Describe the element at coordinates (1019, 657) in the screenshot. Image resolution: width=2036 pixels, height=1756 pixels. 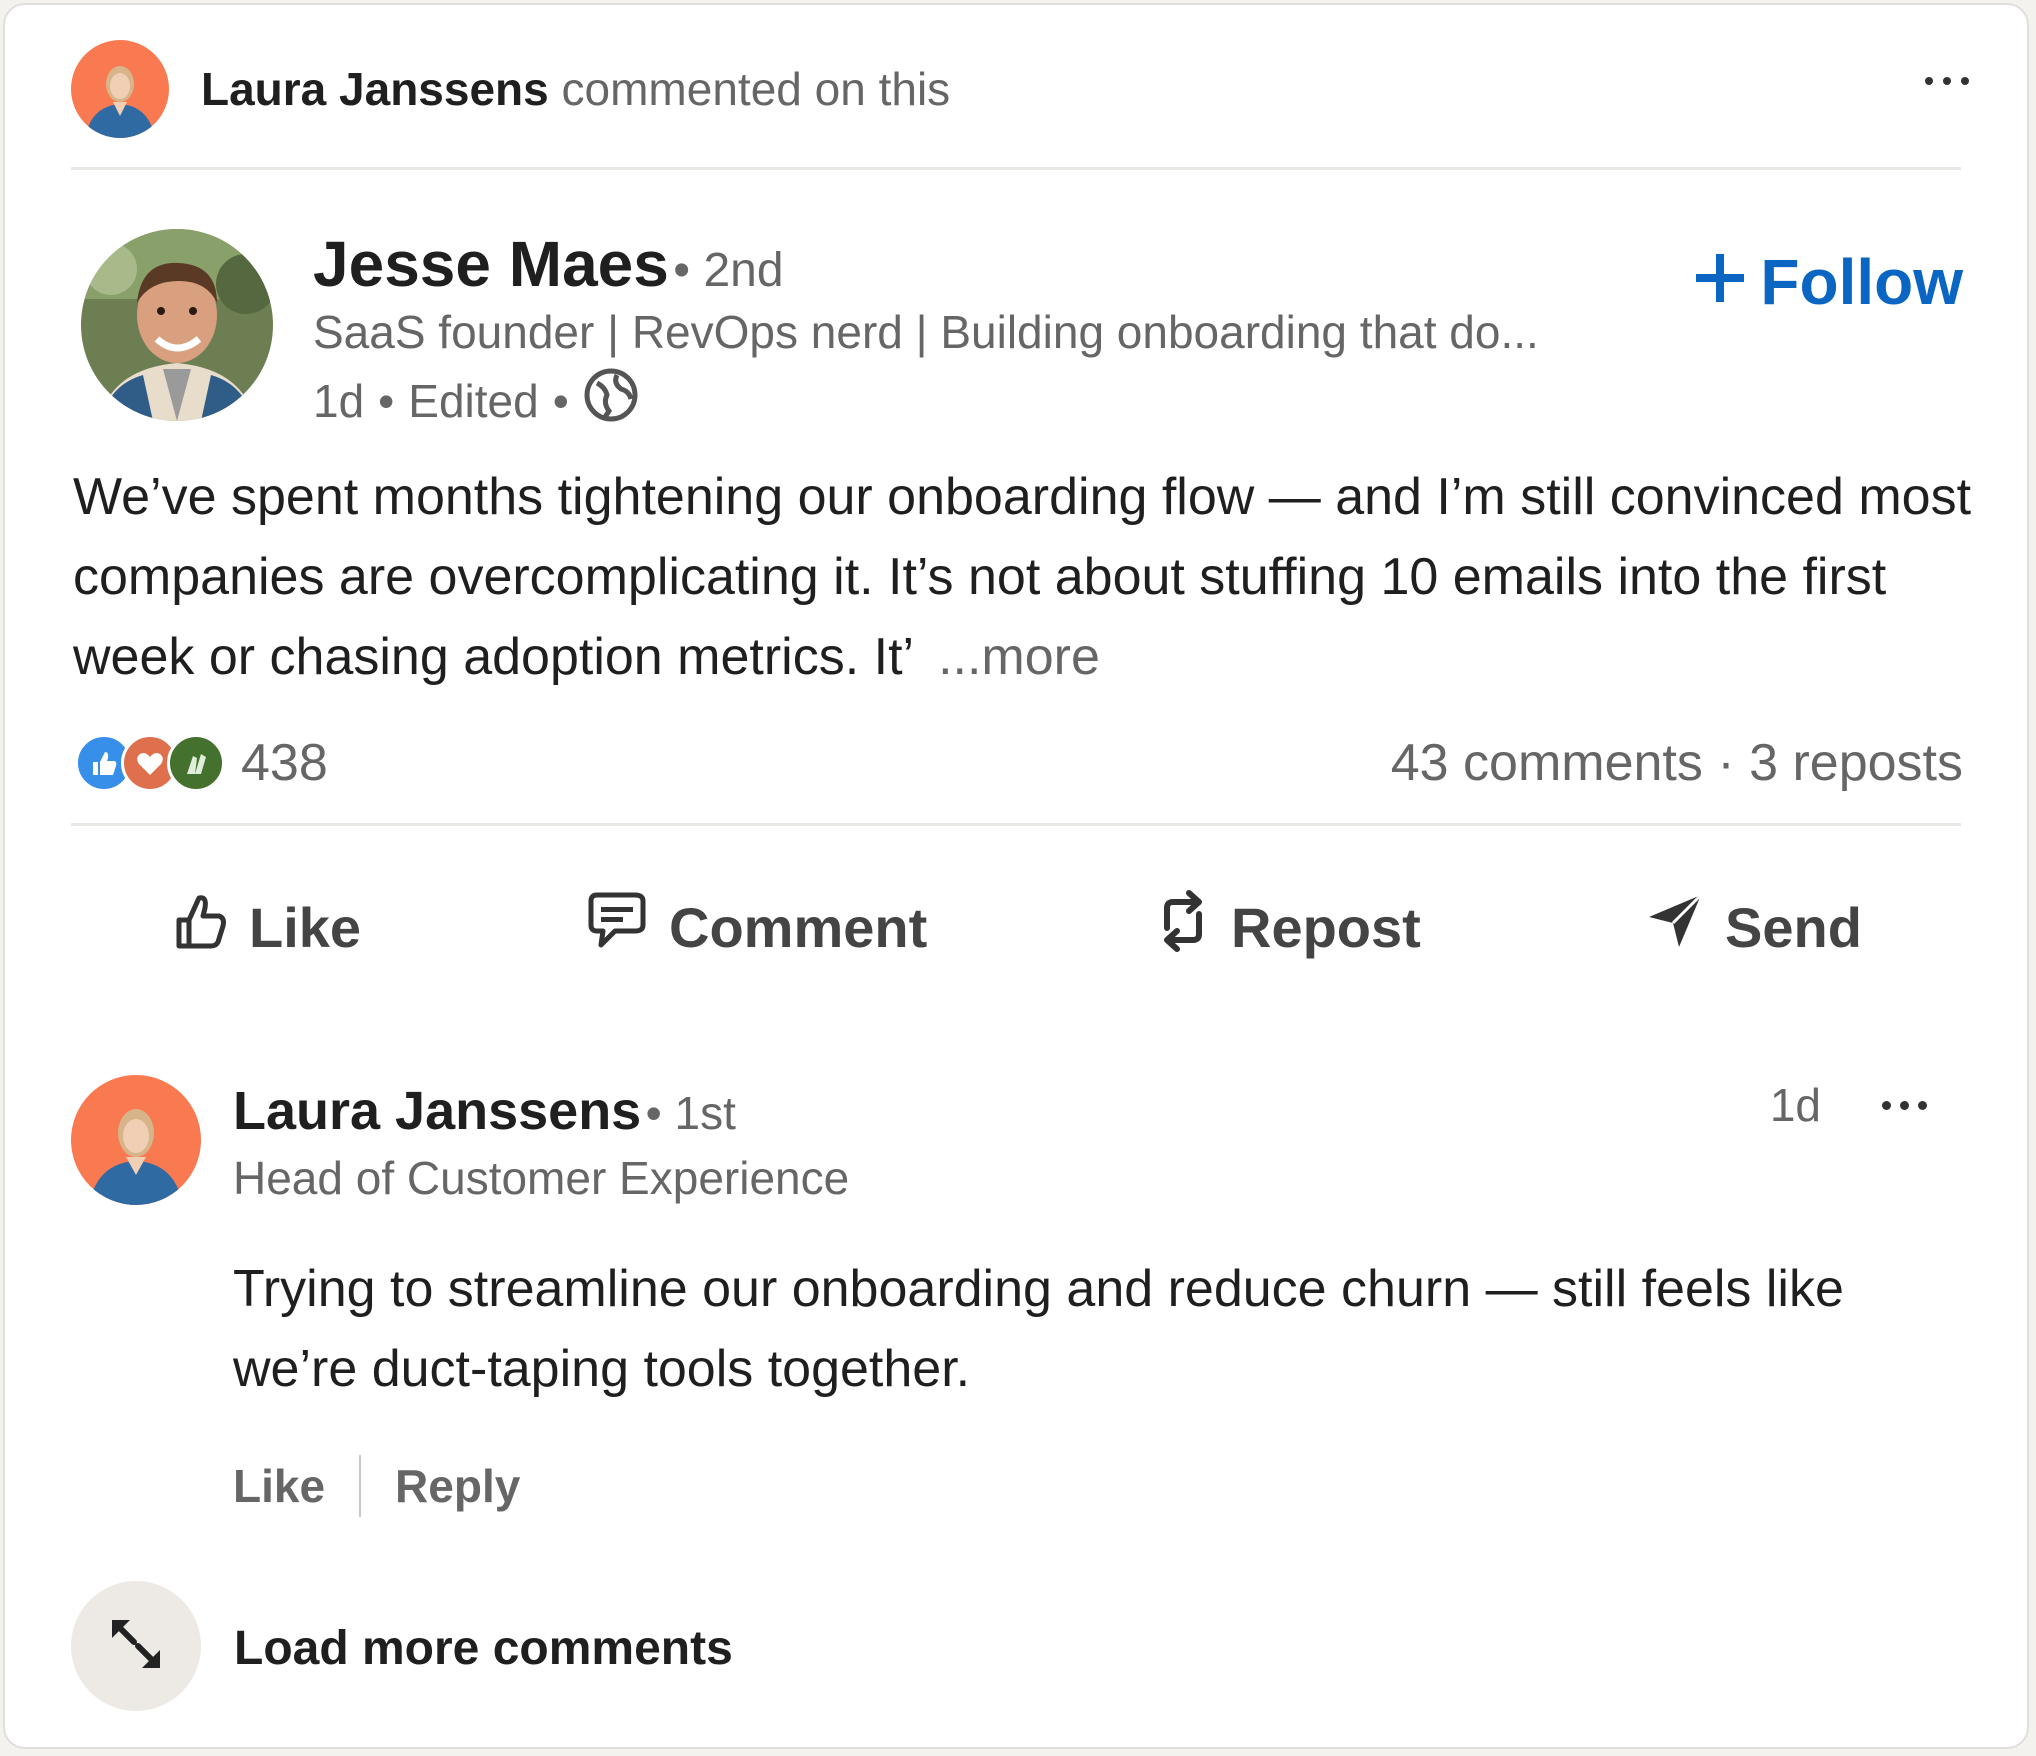
I see `see-more-link: ...more` at that location.